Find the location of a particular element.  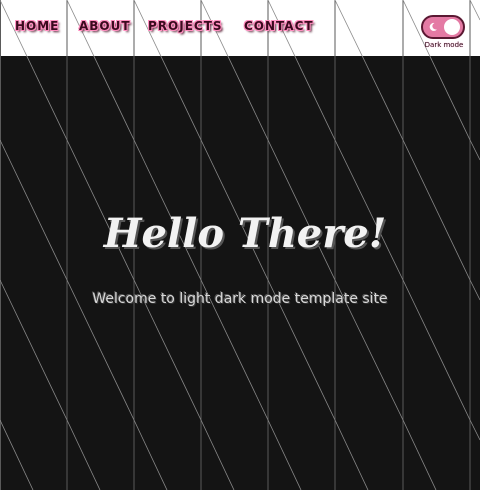

nav-link-contact: CONTACT is located at coordinates (279, 26).